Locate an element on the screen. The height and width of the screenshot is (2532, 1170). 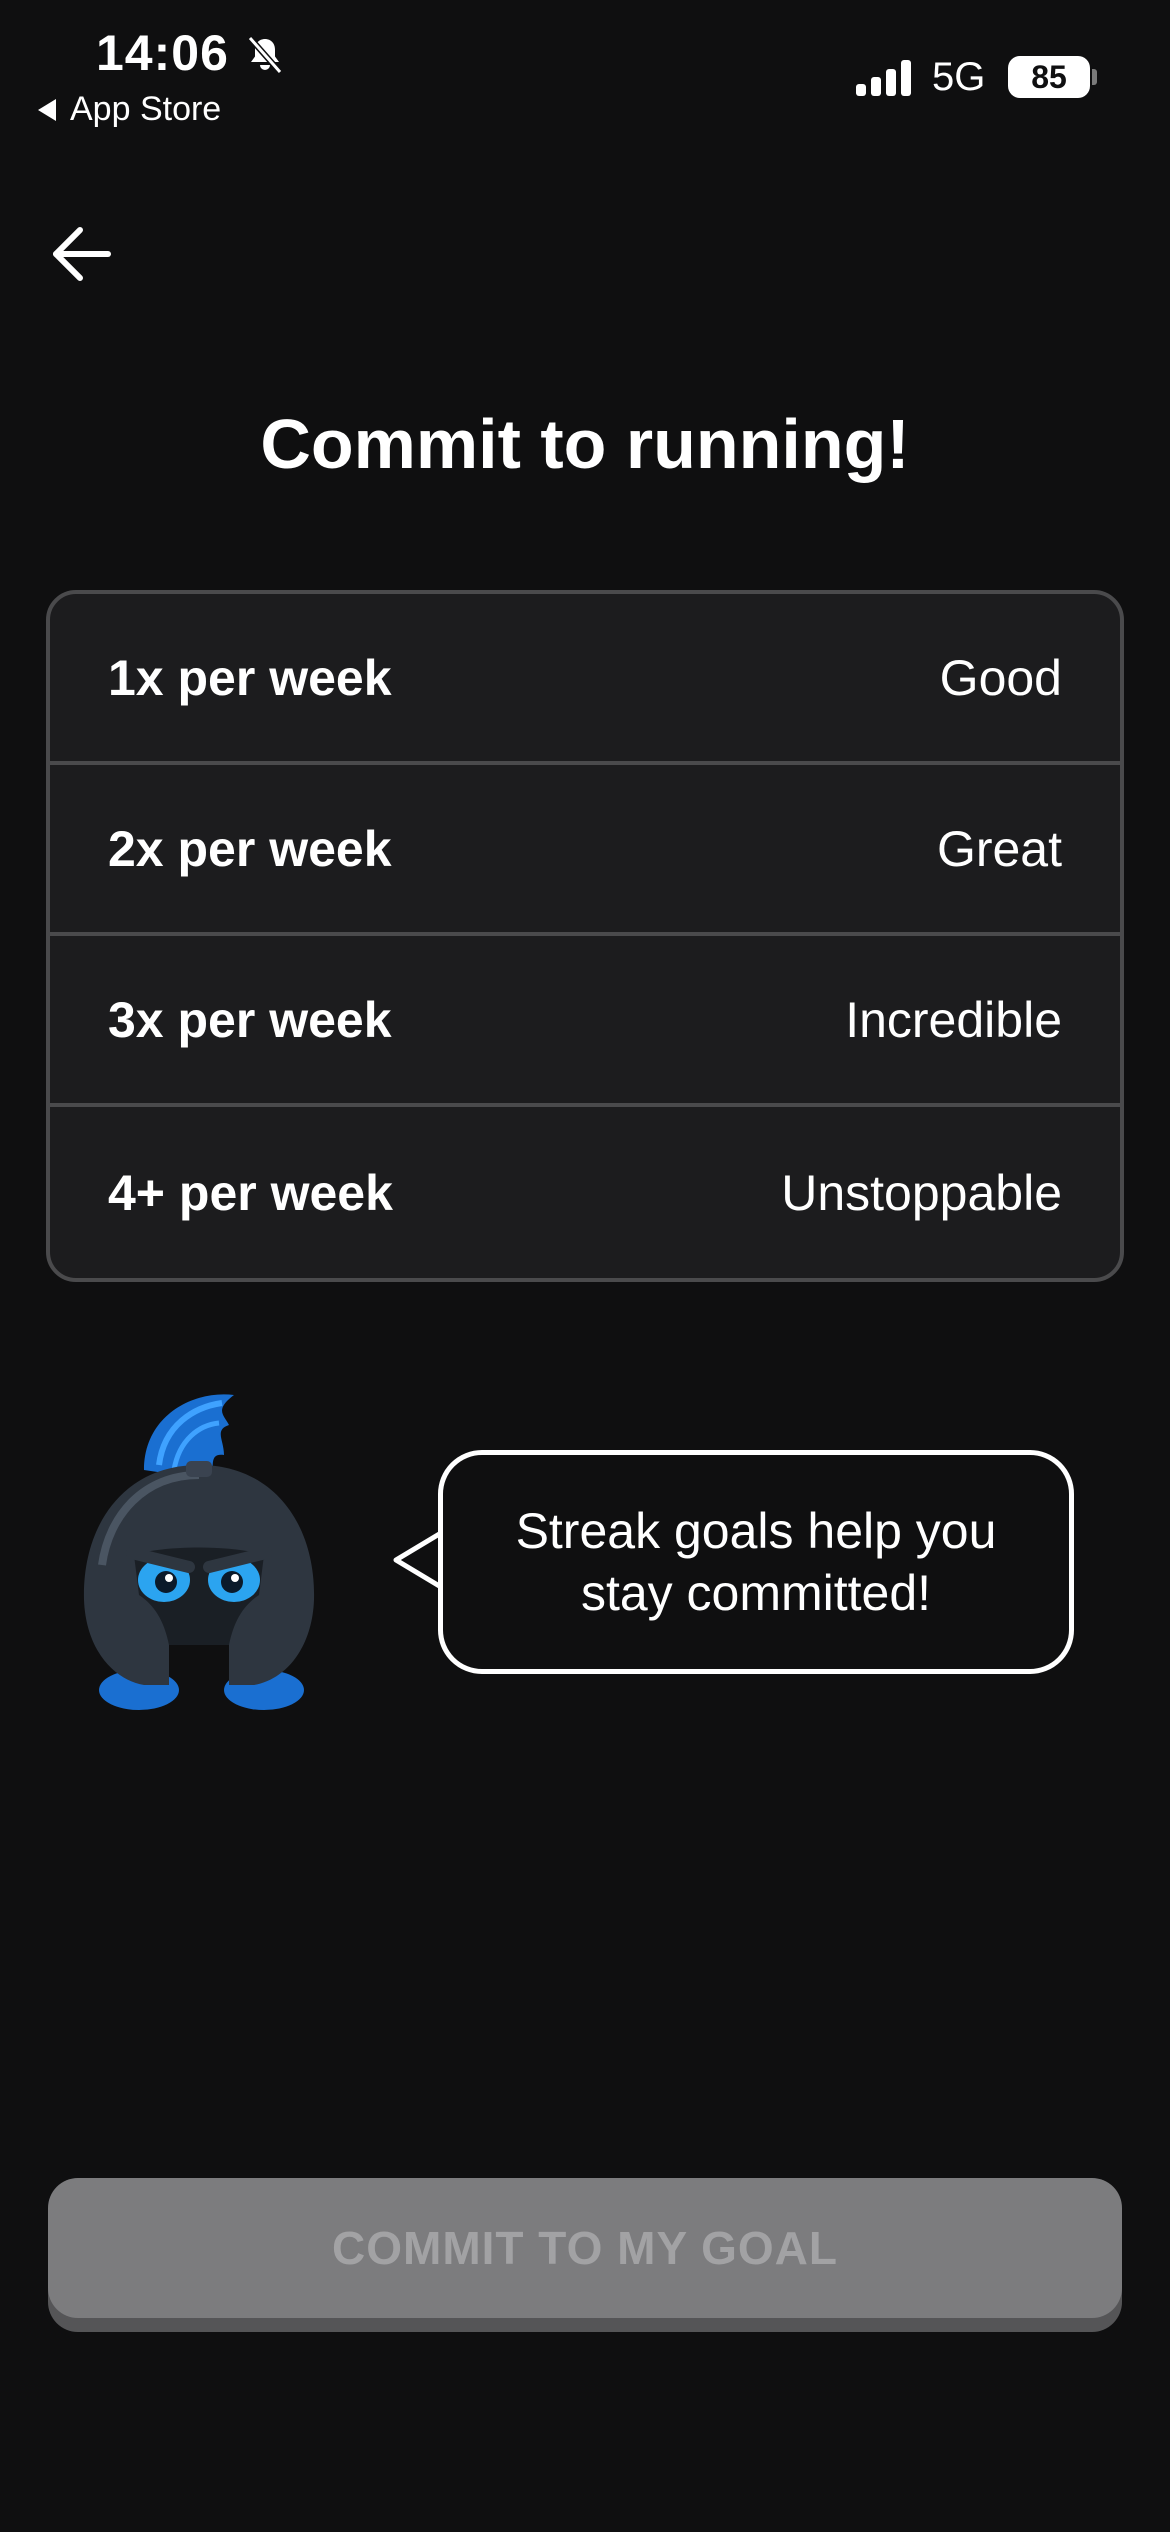
option-rating: Great is located at coordinates (999, 848).